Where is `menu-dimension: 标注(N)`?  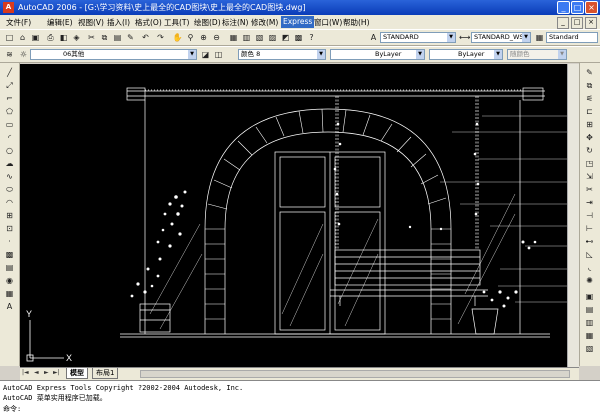
menu-dimension: 标注(N) is located at coordinates (235, 22).